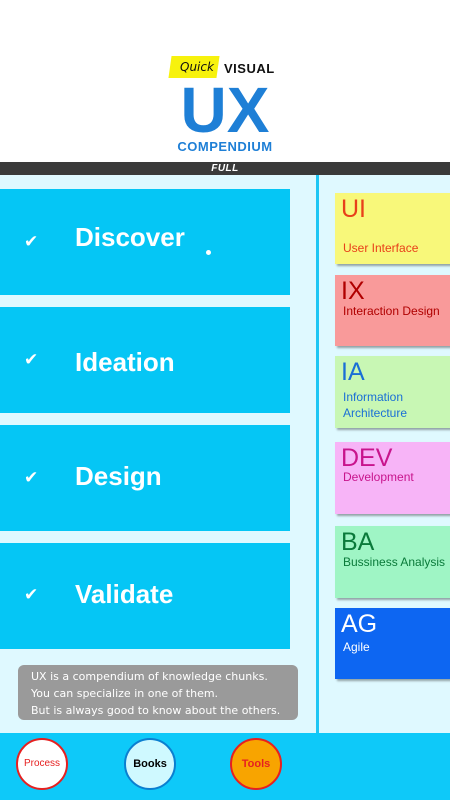 This screenshot has height=800, width=450. I want to click on phase-validate-button: ✔ Validate, so click(145, 596).